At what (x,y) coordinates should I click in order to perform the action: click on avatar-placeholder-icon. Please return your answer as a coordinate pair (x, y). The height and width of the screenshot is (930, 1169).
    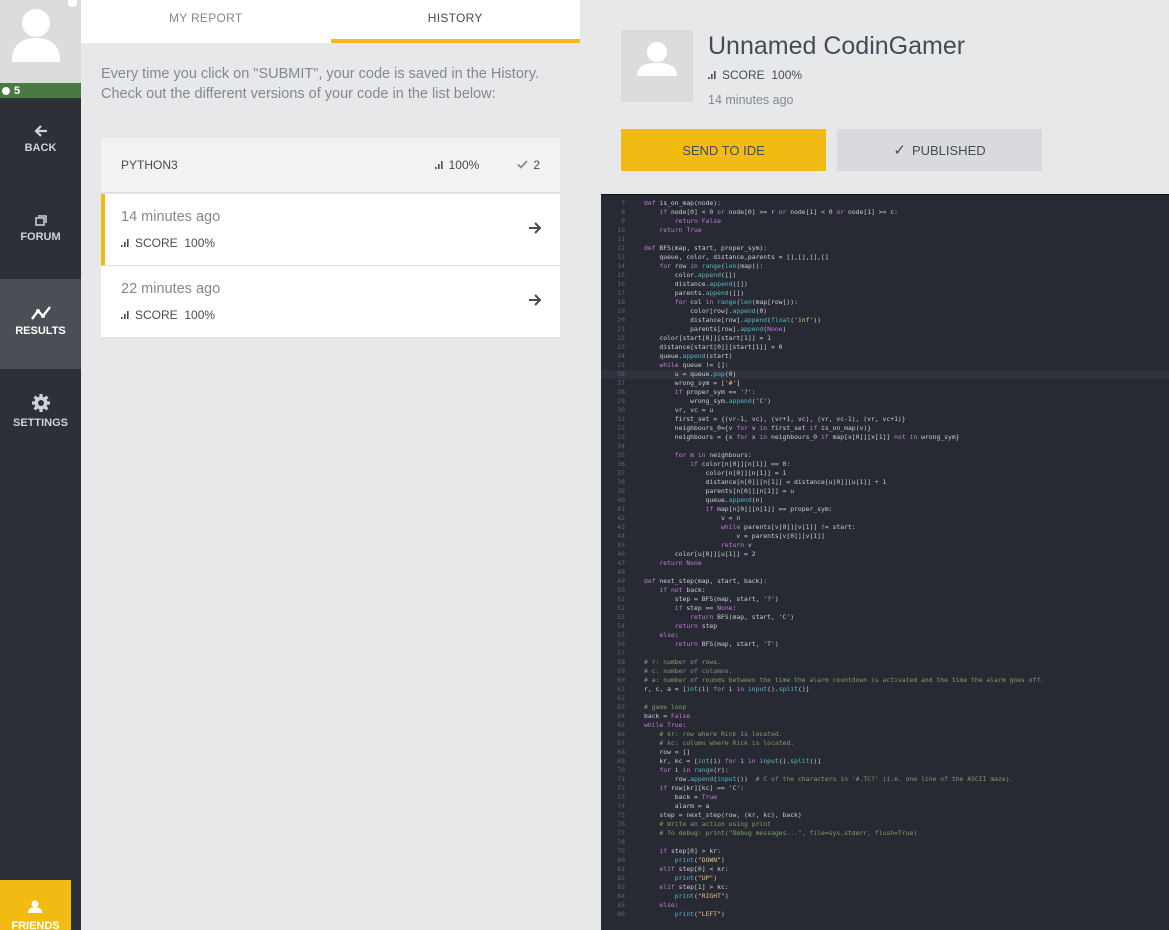
    Looking at the image, I should click on (657, 59).